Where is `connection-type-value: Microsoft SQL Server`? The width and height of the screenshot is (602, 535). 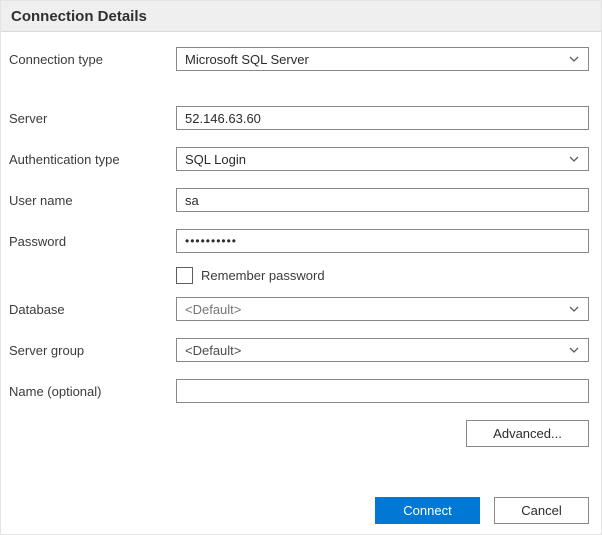 connection-type-value: Microsoft SQL Server is located at coordinates (247, 59).